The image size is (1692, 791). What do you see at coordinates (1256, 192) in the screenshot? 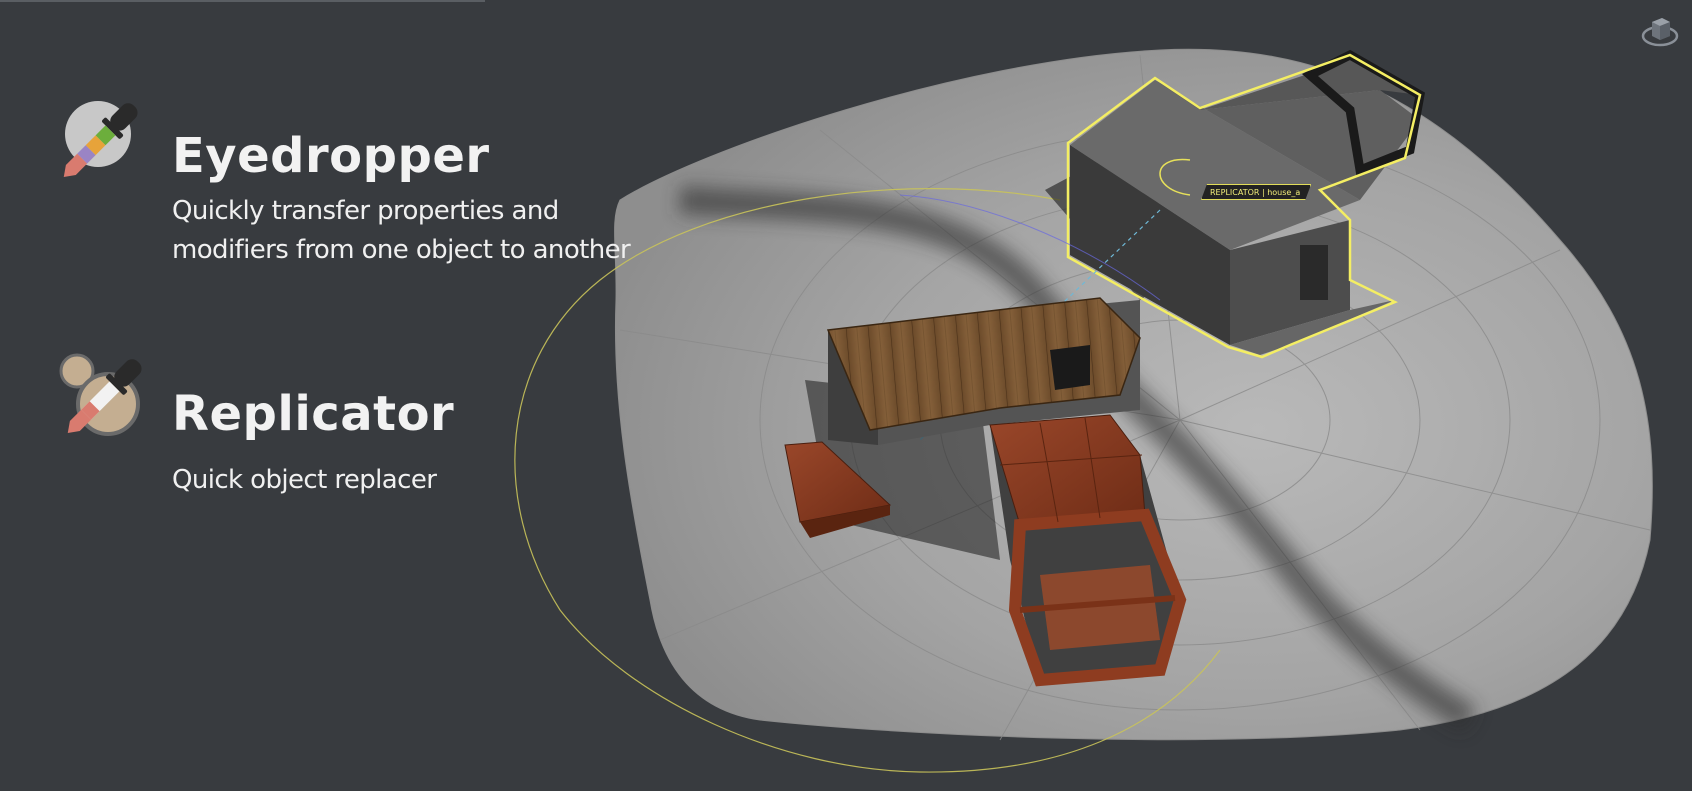
I see `replicator-object-tag: REPLICATOR | house_a` at bounding box center [1256, 192].